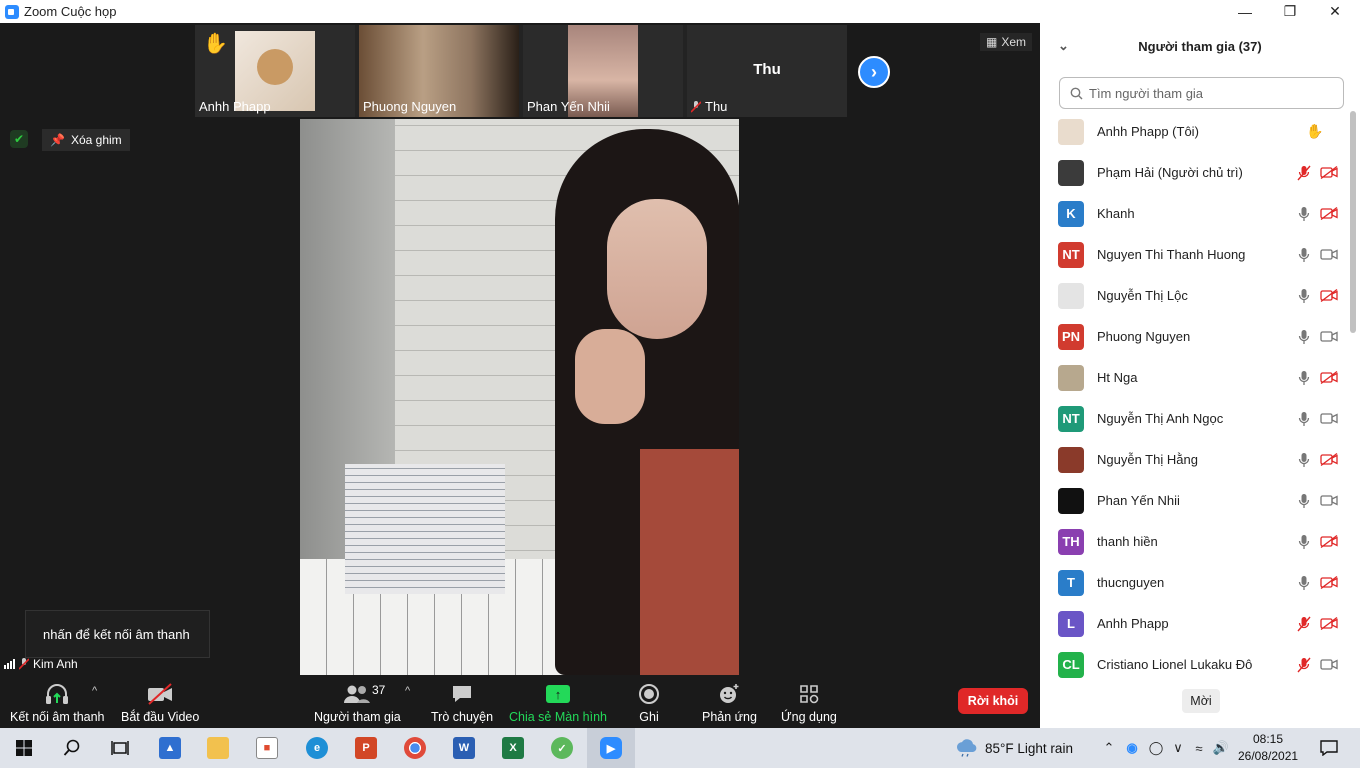  I want to click on taskbar-file-explorer, so click(218, 748).